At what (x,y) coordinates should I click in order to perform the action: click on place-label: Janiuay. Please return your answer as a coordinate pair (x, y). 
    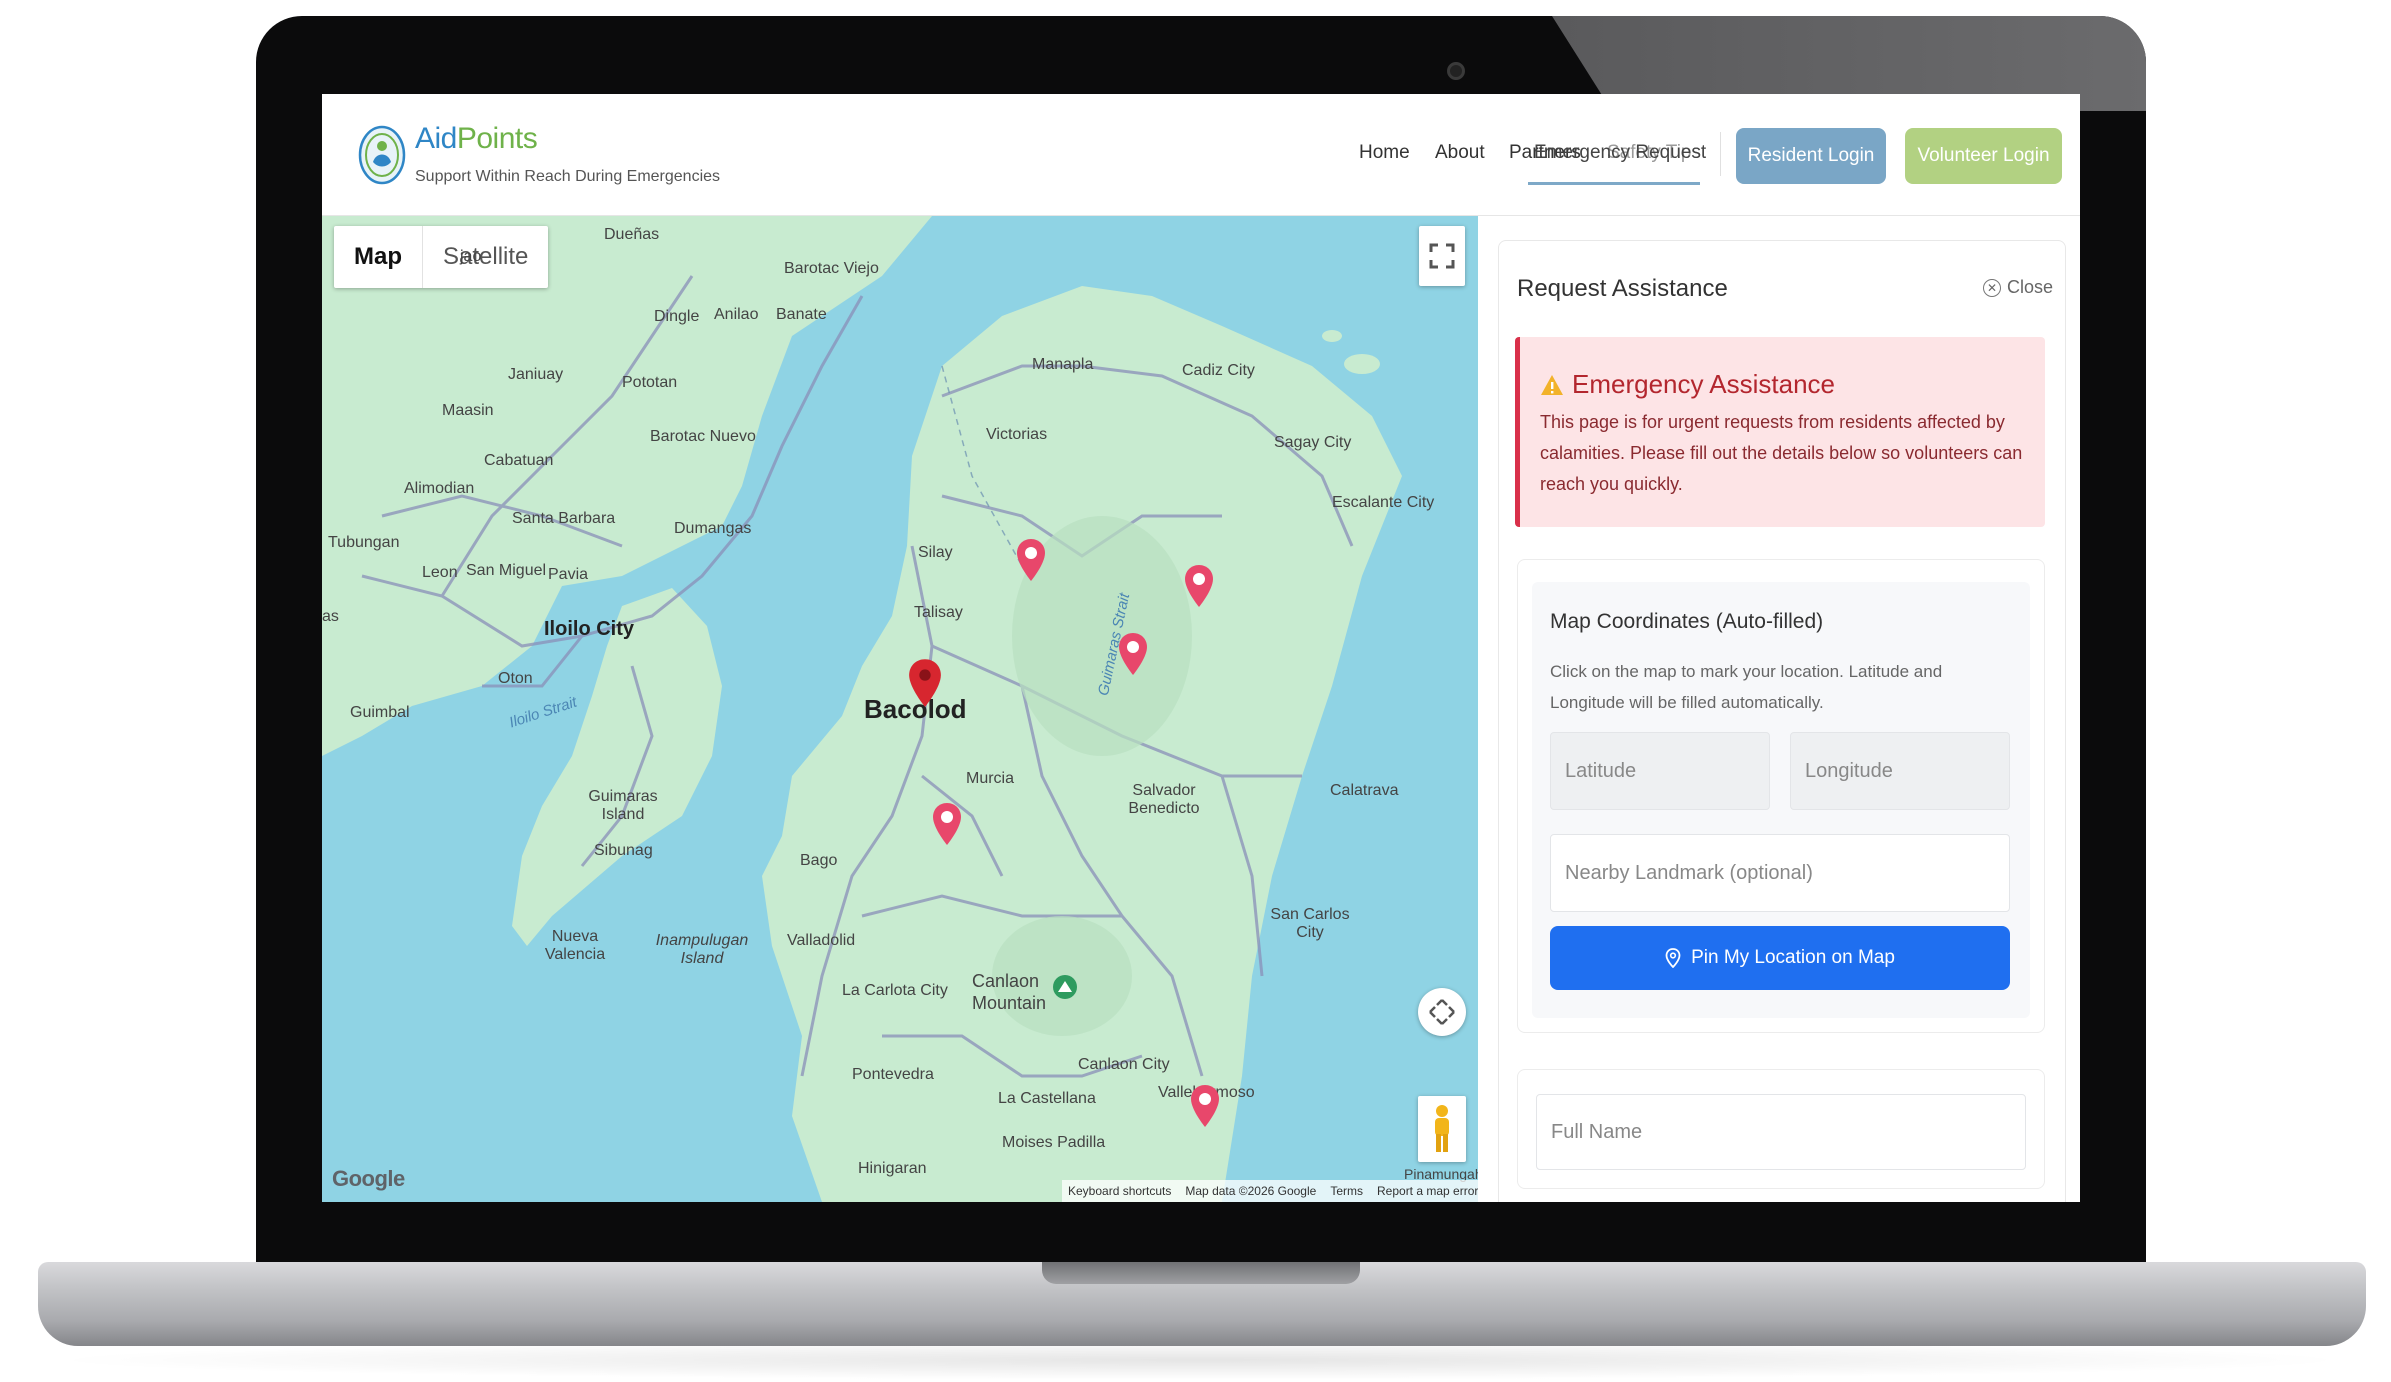
    Looking at the image, I should click on (536, 374).